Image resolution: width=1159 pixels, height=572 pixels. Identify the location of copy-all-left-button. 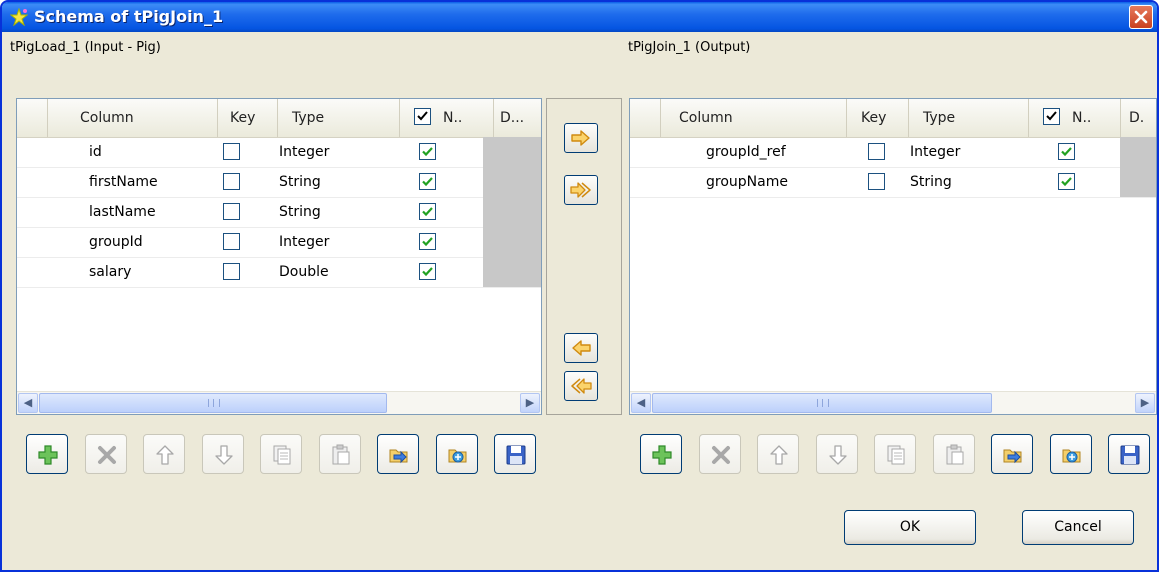
(581, 386).